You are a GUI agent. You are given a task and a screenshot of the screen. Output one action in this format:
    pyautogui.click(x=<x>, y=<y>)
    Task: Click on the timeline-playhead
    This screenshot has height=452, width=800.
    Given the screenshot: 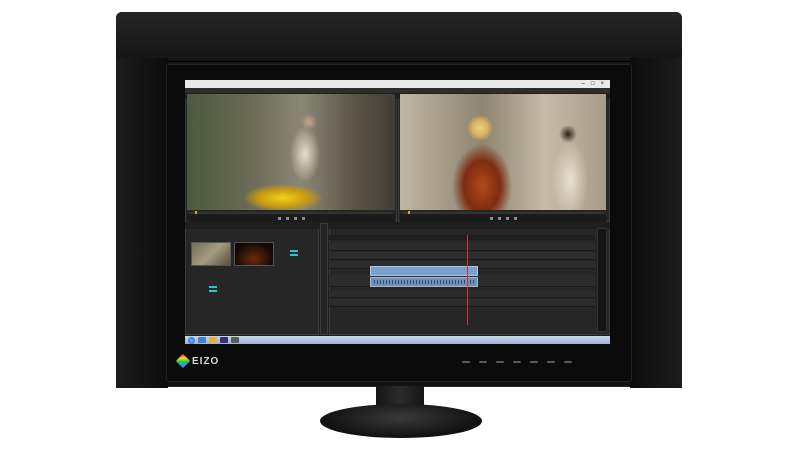 What is the action you would take?
    pyautogui.click(x=467, y=280)
    